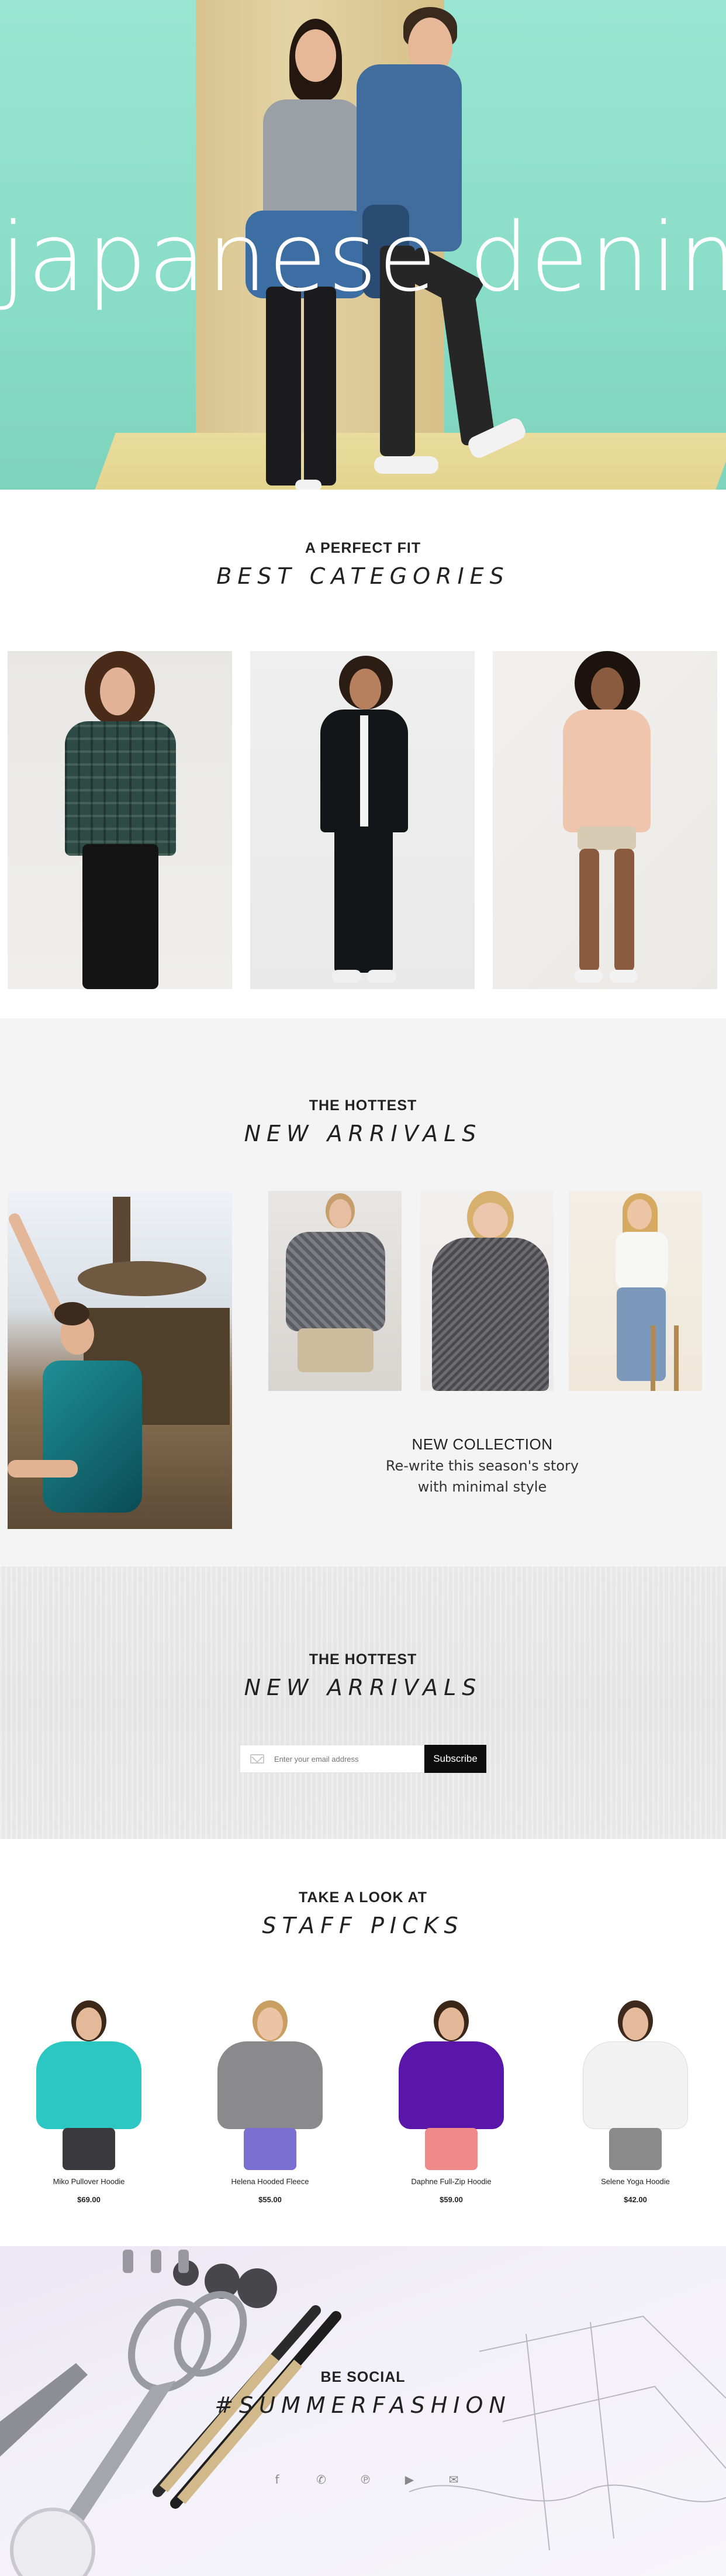 This screenshot has width=726, height=2576. I want to click on product-name: Miko Pullover Hoodie, so click(89, 2181).